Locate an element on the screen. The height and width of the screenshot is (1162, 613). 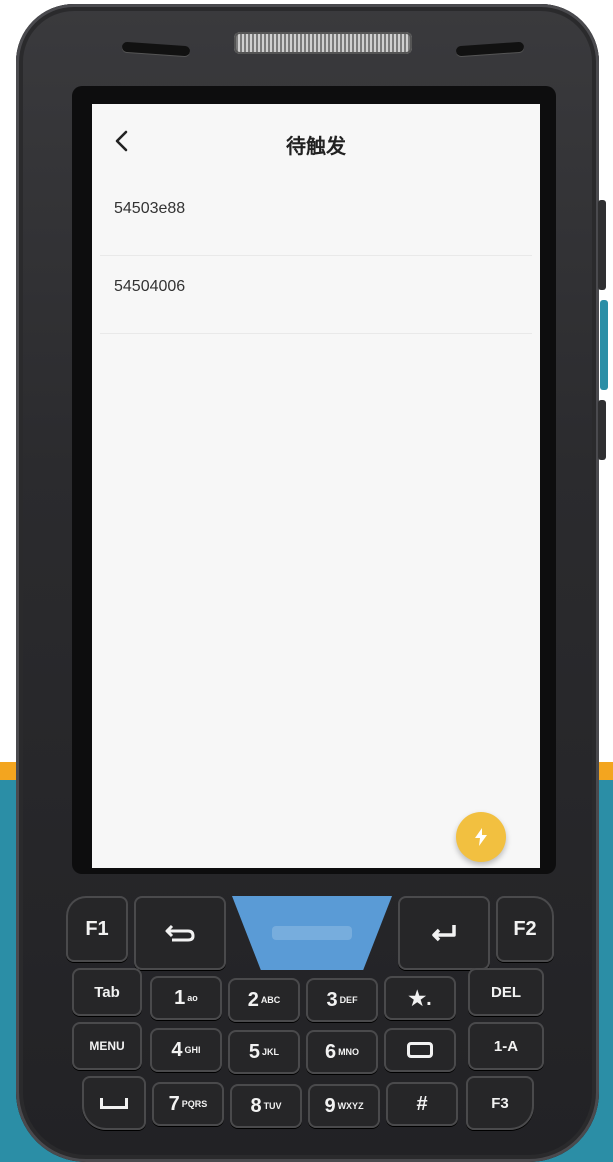
list-item-label: 54504006 is located at coordinates (150, 286).